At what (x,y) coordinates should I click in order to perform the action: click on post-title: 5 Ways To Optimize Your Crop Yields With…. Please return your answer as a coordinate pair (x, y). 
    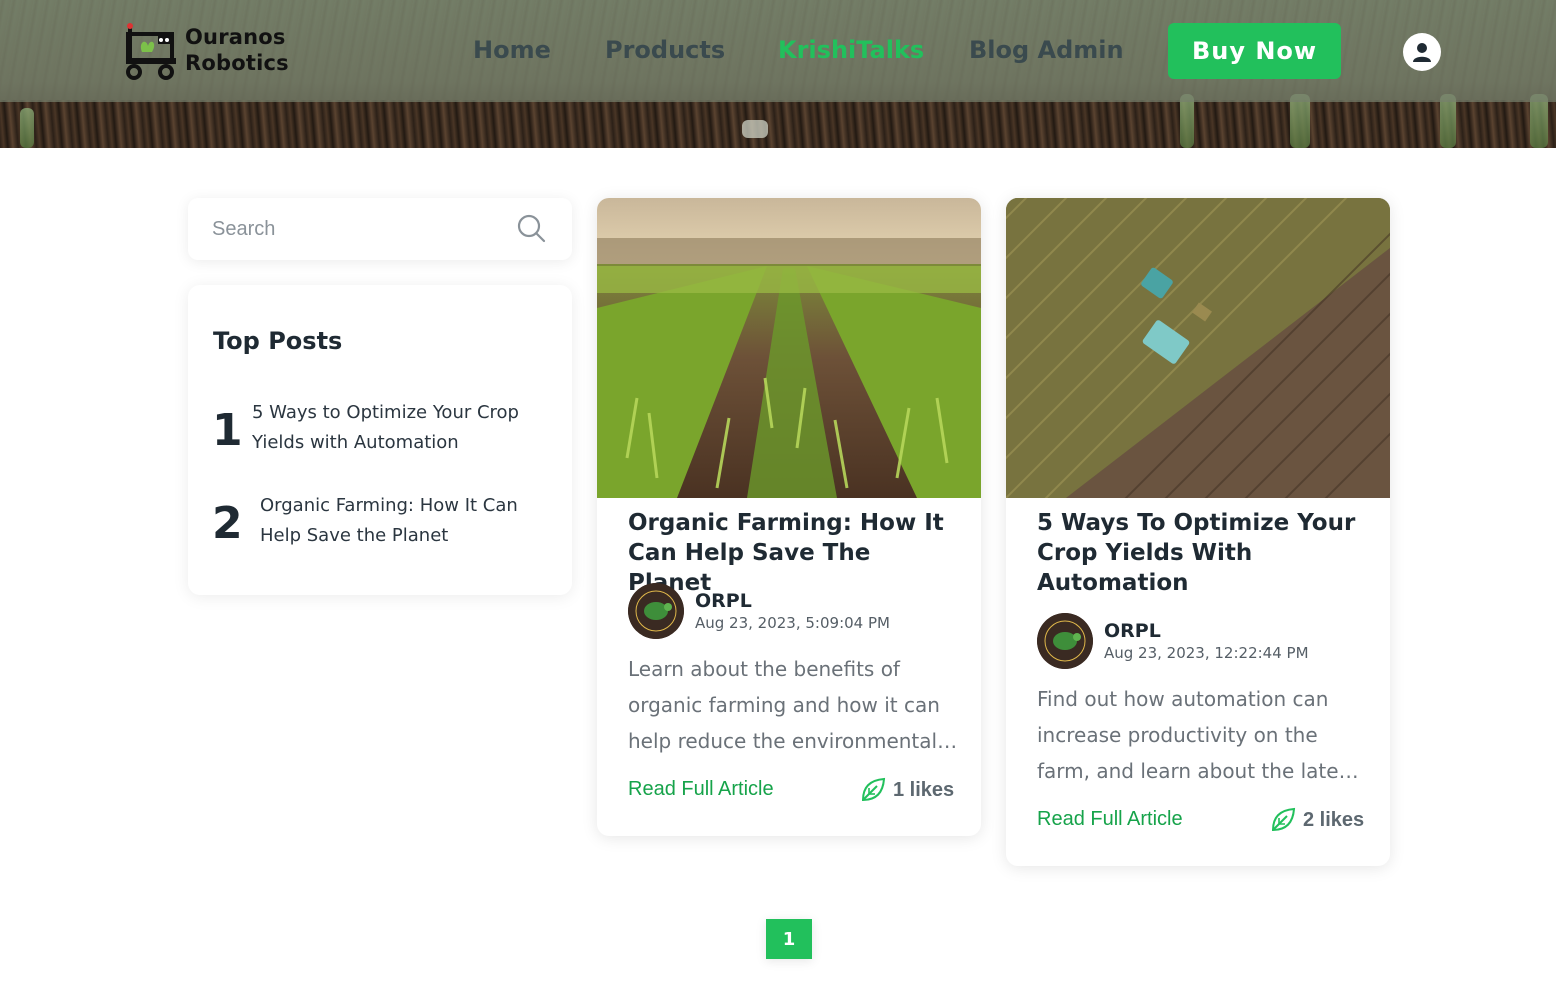
    Looking at the image, I should click on (1202, 553).